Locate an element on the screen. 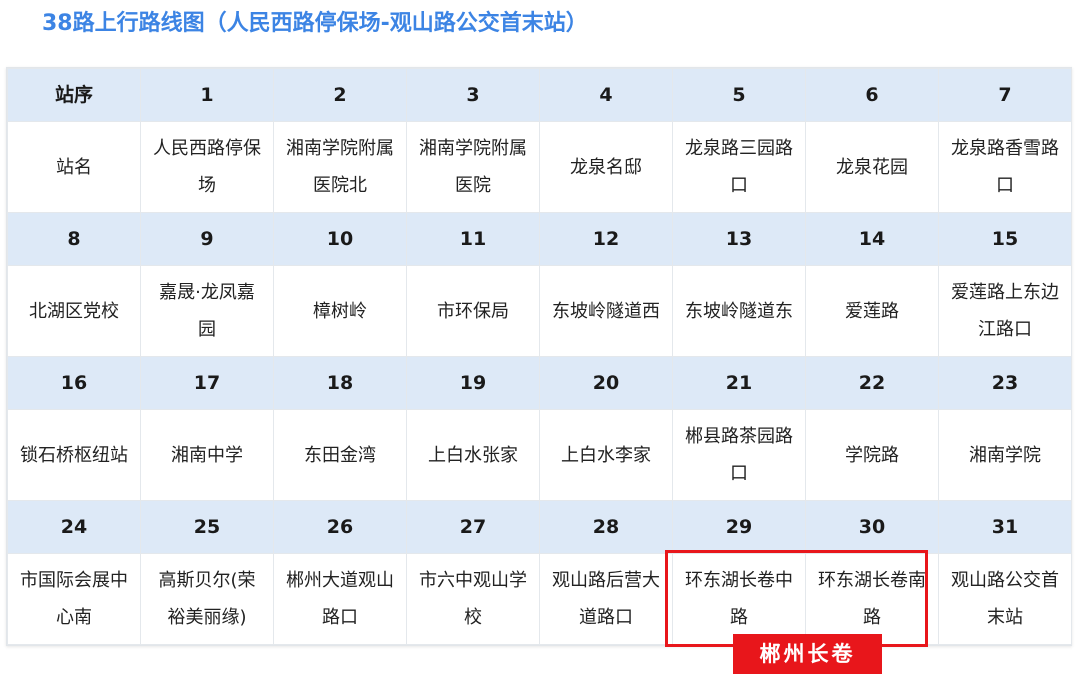 This screenshot has height=676, width=1080. seq-cell: 13 is located at coordinates (739, 239).